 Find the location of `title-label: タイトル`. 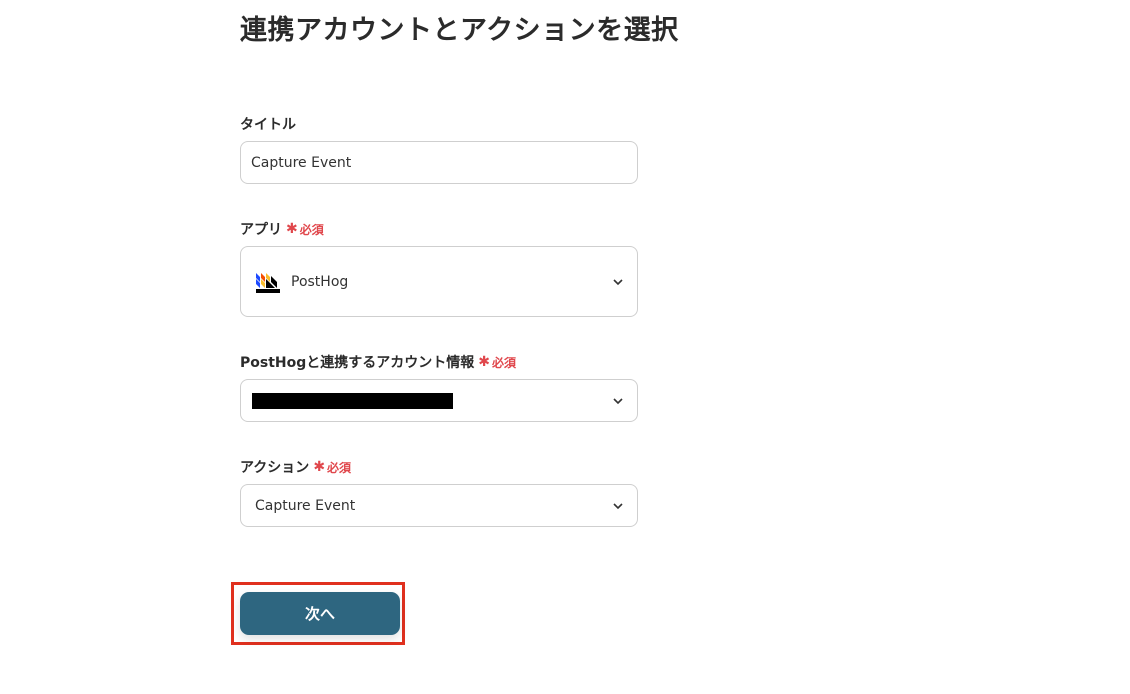

title-label: タイトル is located at coordinates (268, 125).